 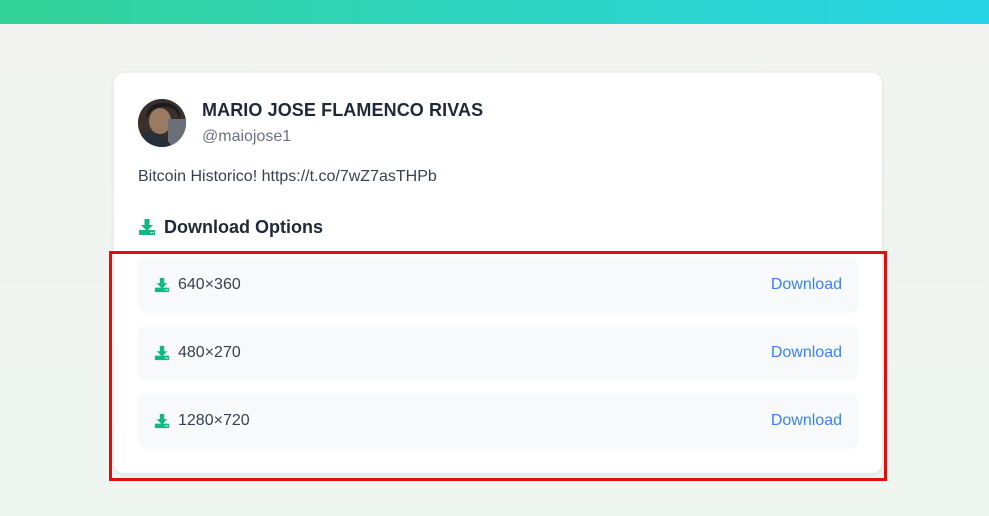 What do you see at coordinates (498, 285) in the screenshot?
I see `download-row: 640×360 Download` at bounding box center [498, 285].